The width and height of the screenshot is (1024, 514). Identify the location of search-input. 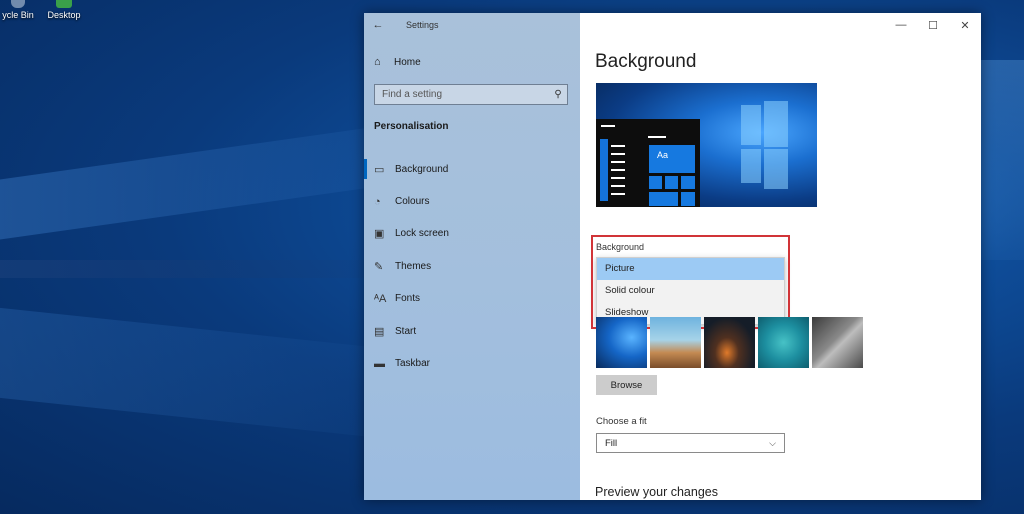
(462, 94).